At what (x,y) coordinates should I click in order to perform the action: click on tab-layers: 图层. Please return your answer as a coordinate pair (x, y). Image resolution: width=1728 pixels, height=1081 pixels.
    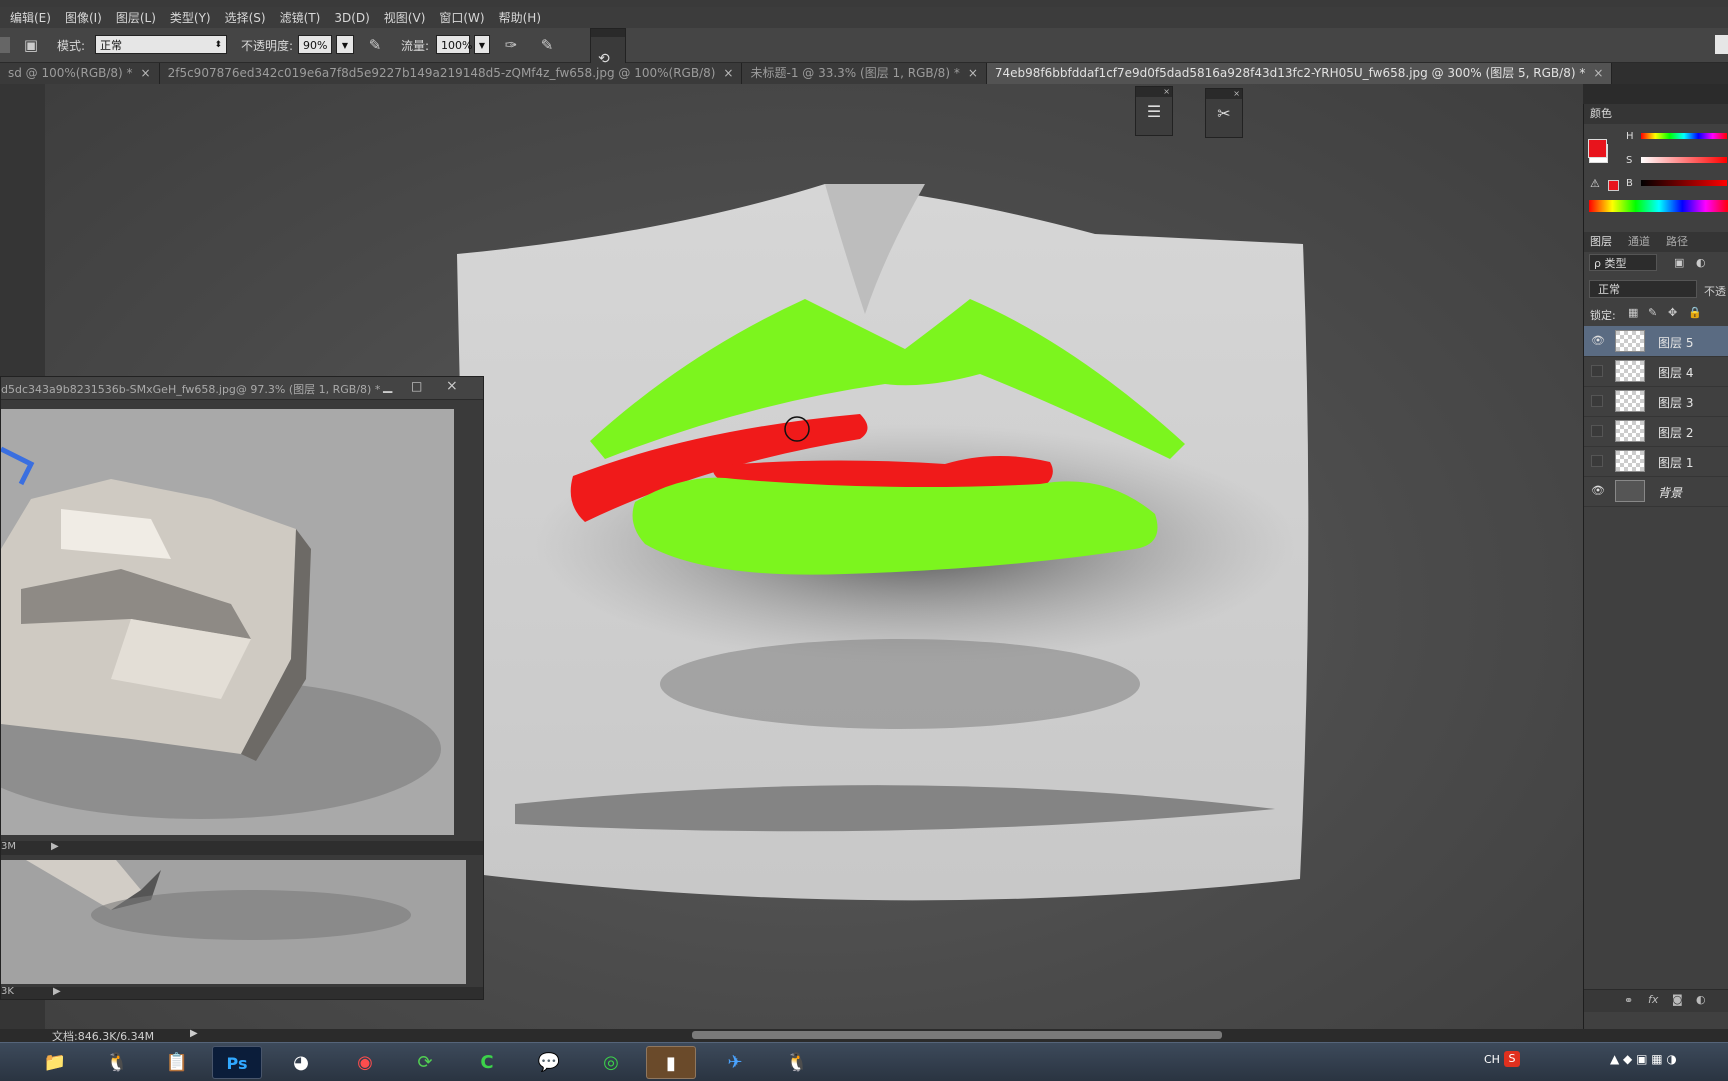
    Looking at the image, I should click on (1601, 242).